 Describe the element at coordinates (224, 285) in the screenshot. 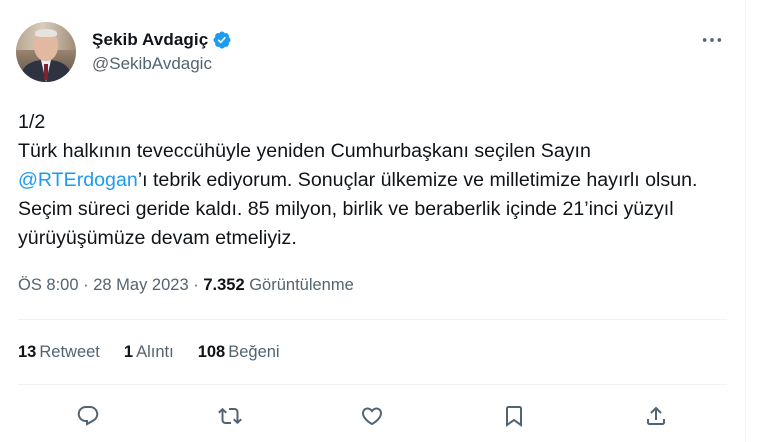

I see `views-count: 7.352` at that location.